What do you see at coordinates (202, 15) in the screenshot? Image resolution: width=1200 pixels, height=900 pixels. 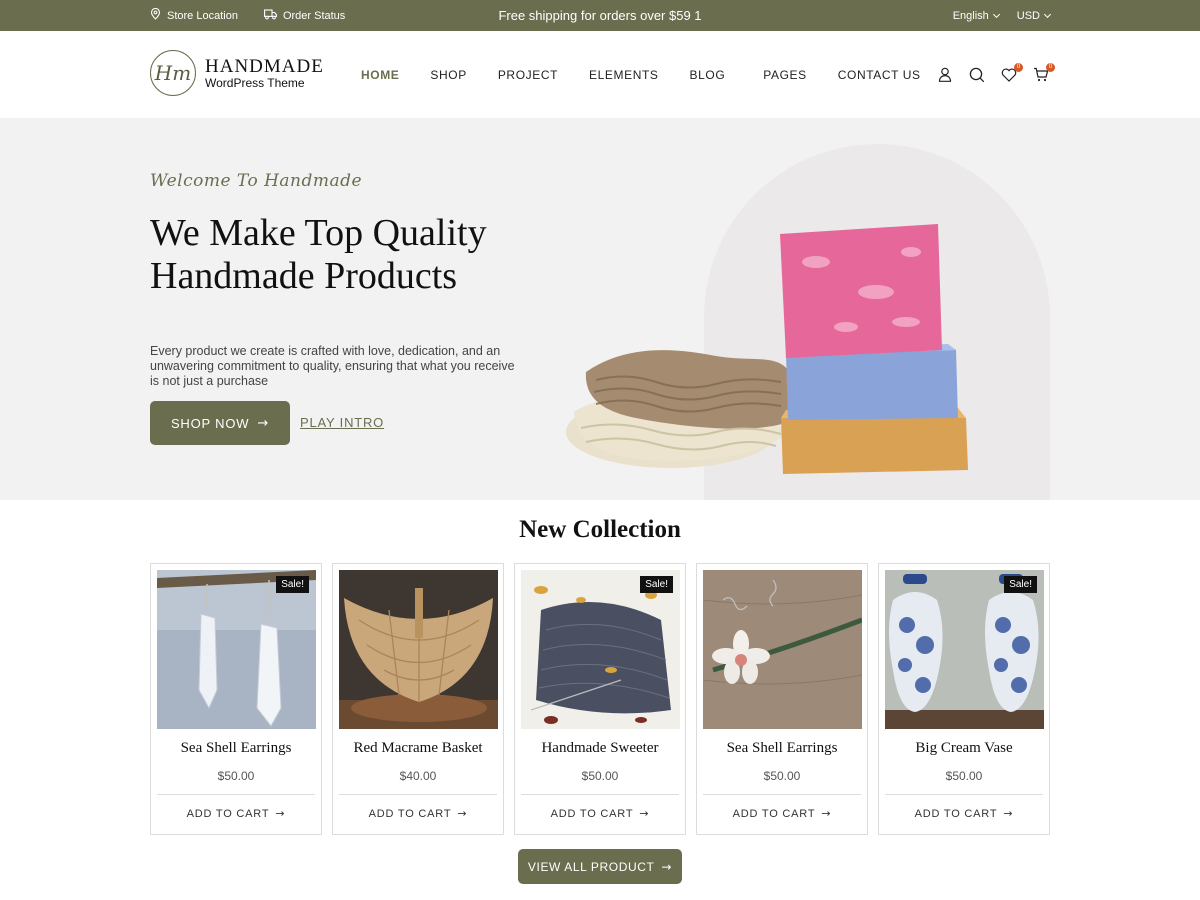 I see `store-location-label: Store Location` at bounding box center [202, 15].